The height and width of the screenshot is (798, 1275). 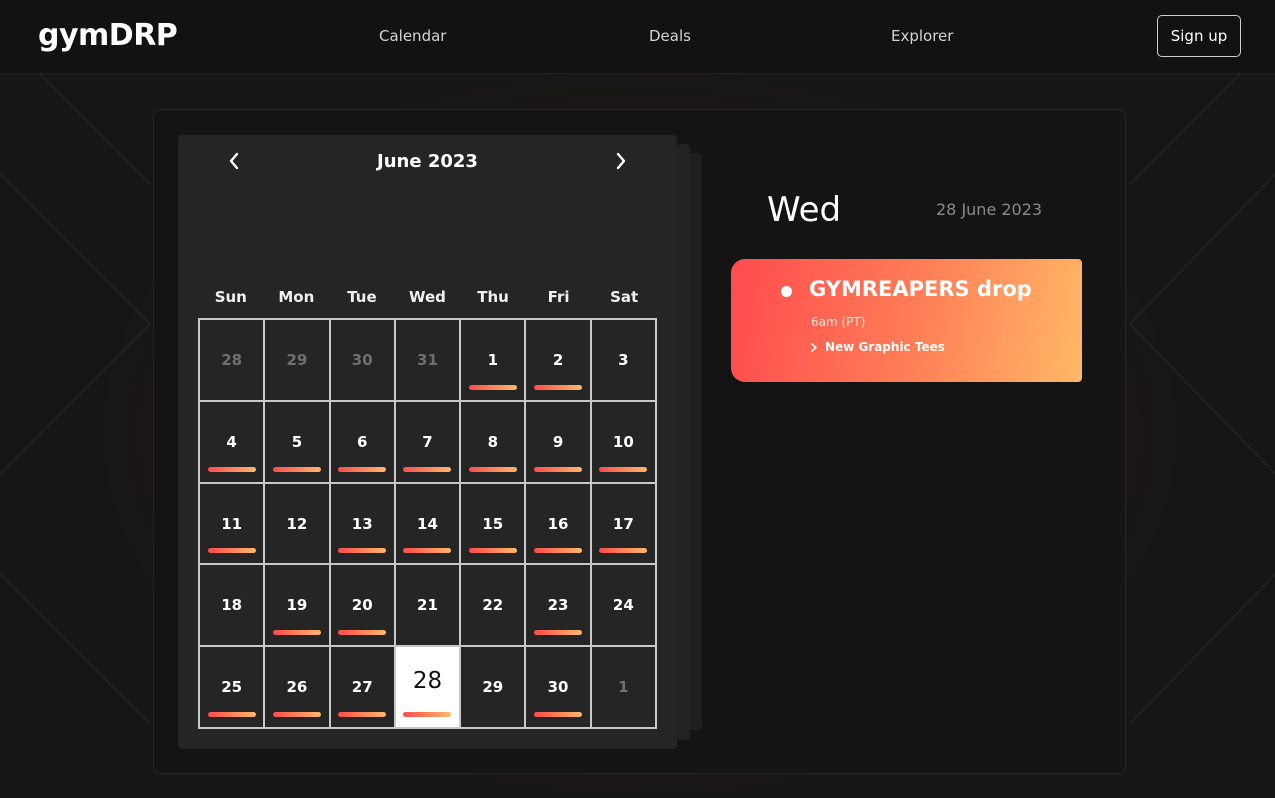 What do you see at coordinates (558, 523) in the screenshot?
I see `day-cell: 16` at bounding box center [558, 523].